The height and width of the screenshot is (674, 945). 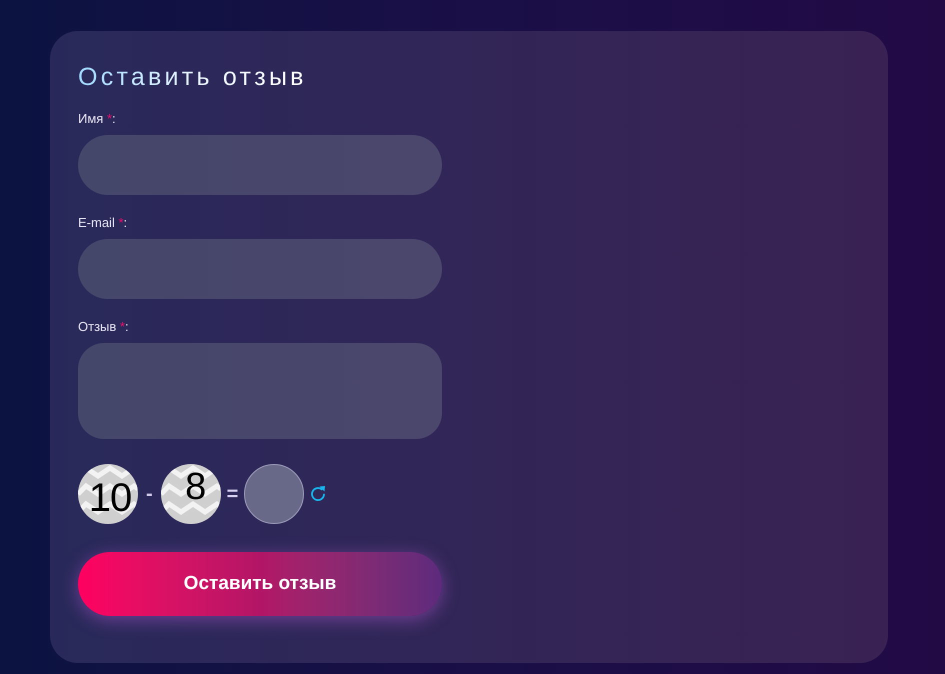 I want to click on captcha-equals: =, so click(x=232, y=494).